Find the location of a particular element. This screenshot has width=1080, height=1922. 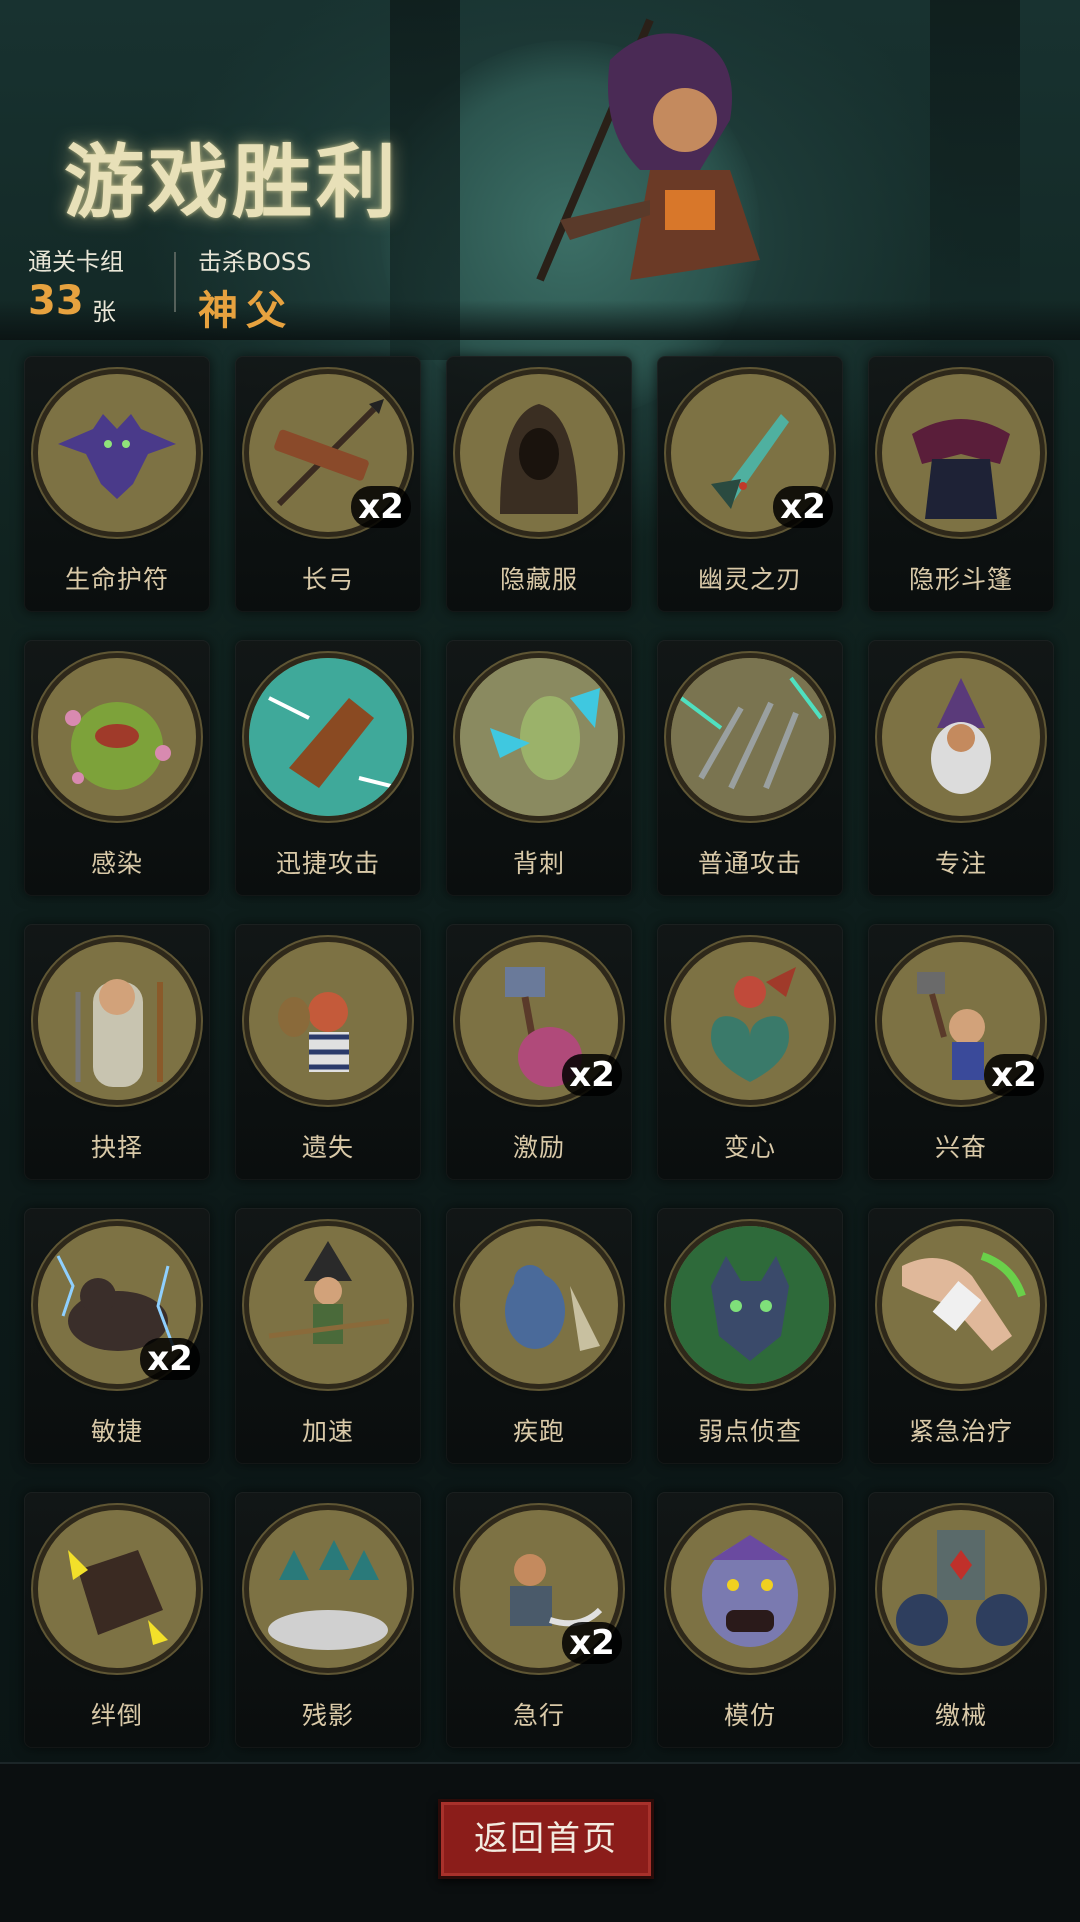

invisible-cape-icon is located at coordinates (961, 453).